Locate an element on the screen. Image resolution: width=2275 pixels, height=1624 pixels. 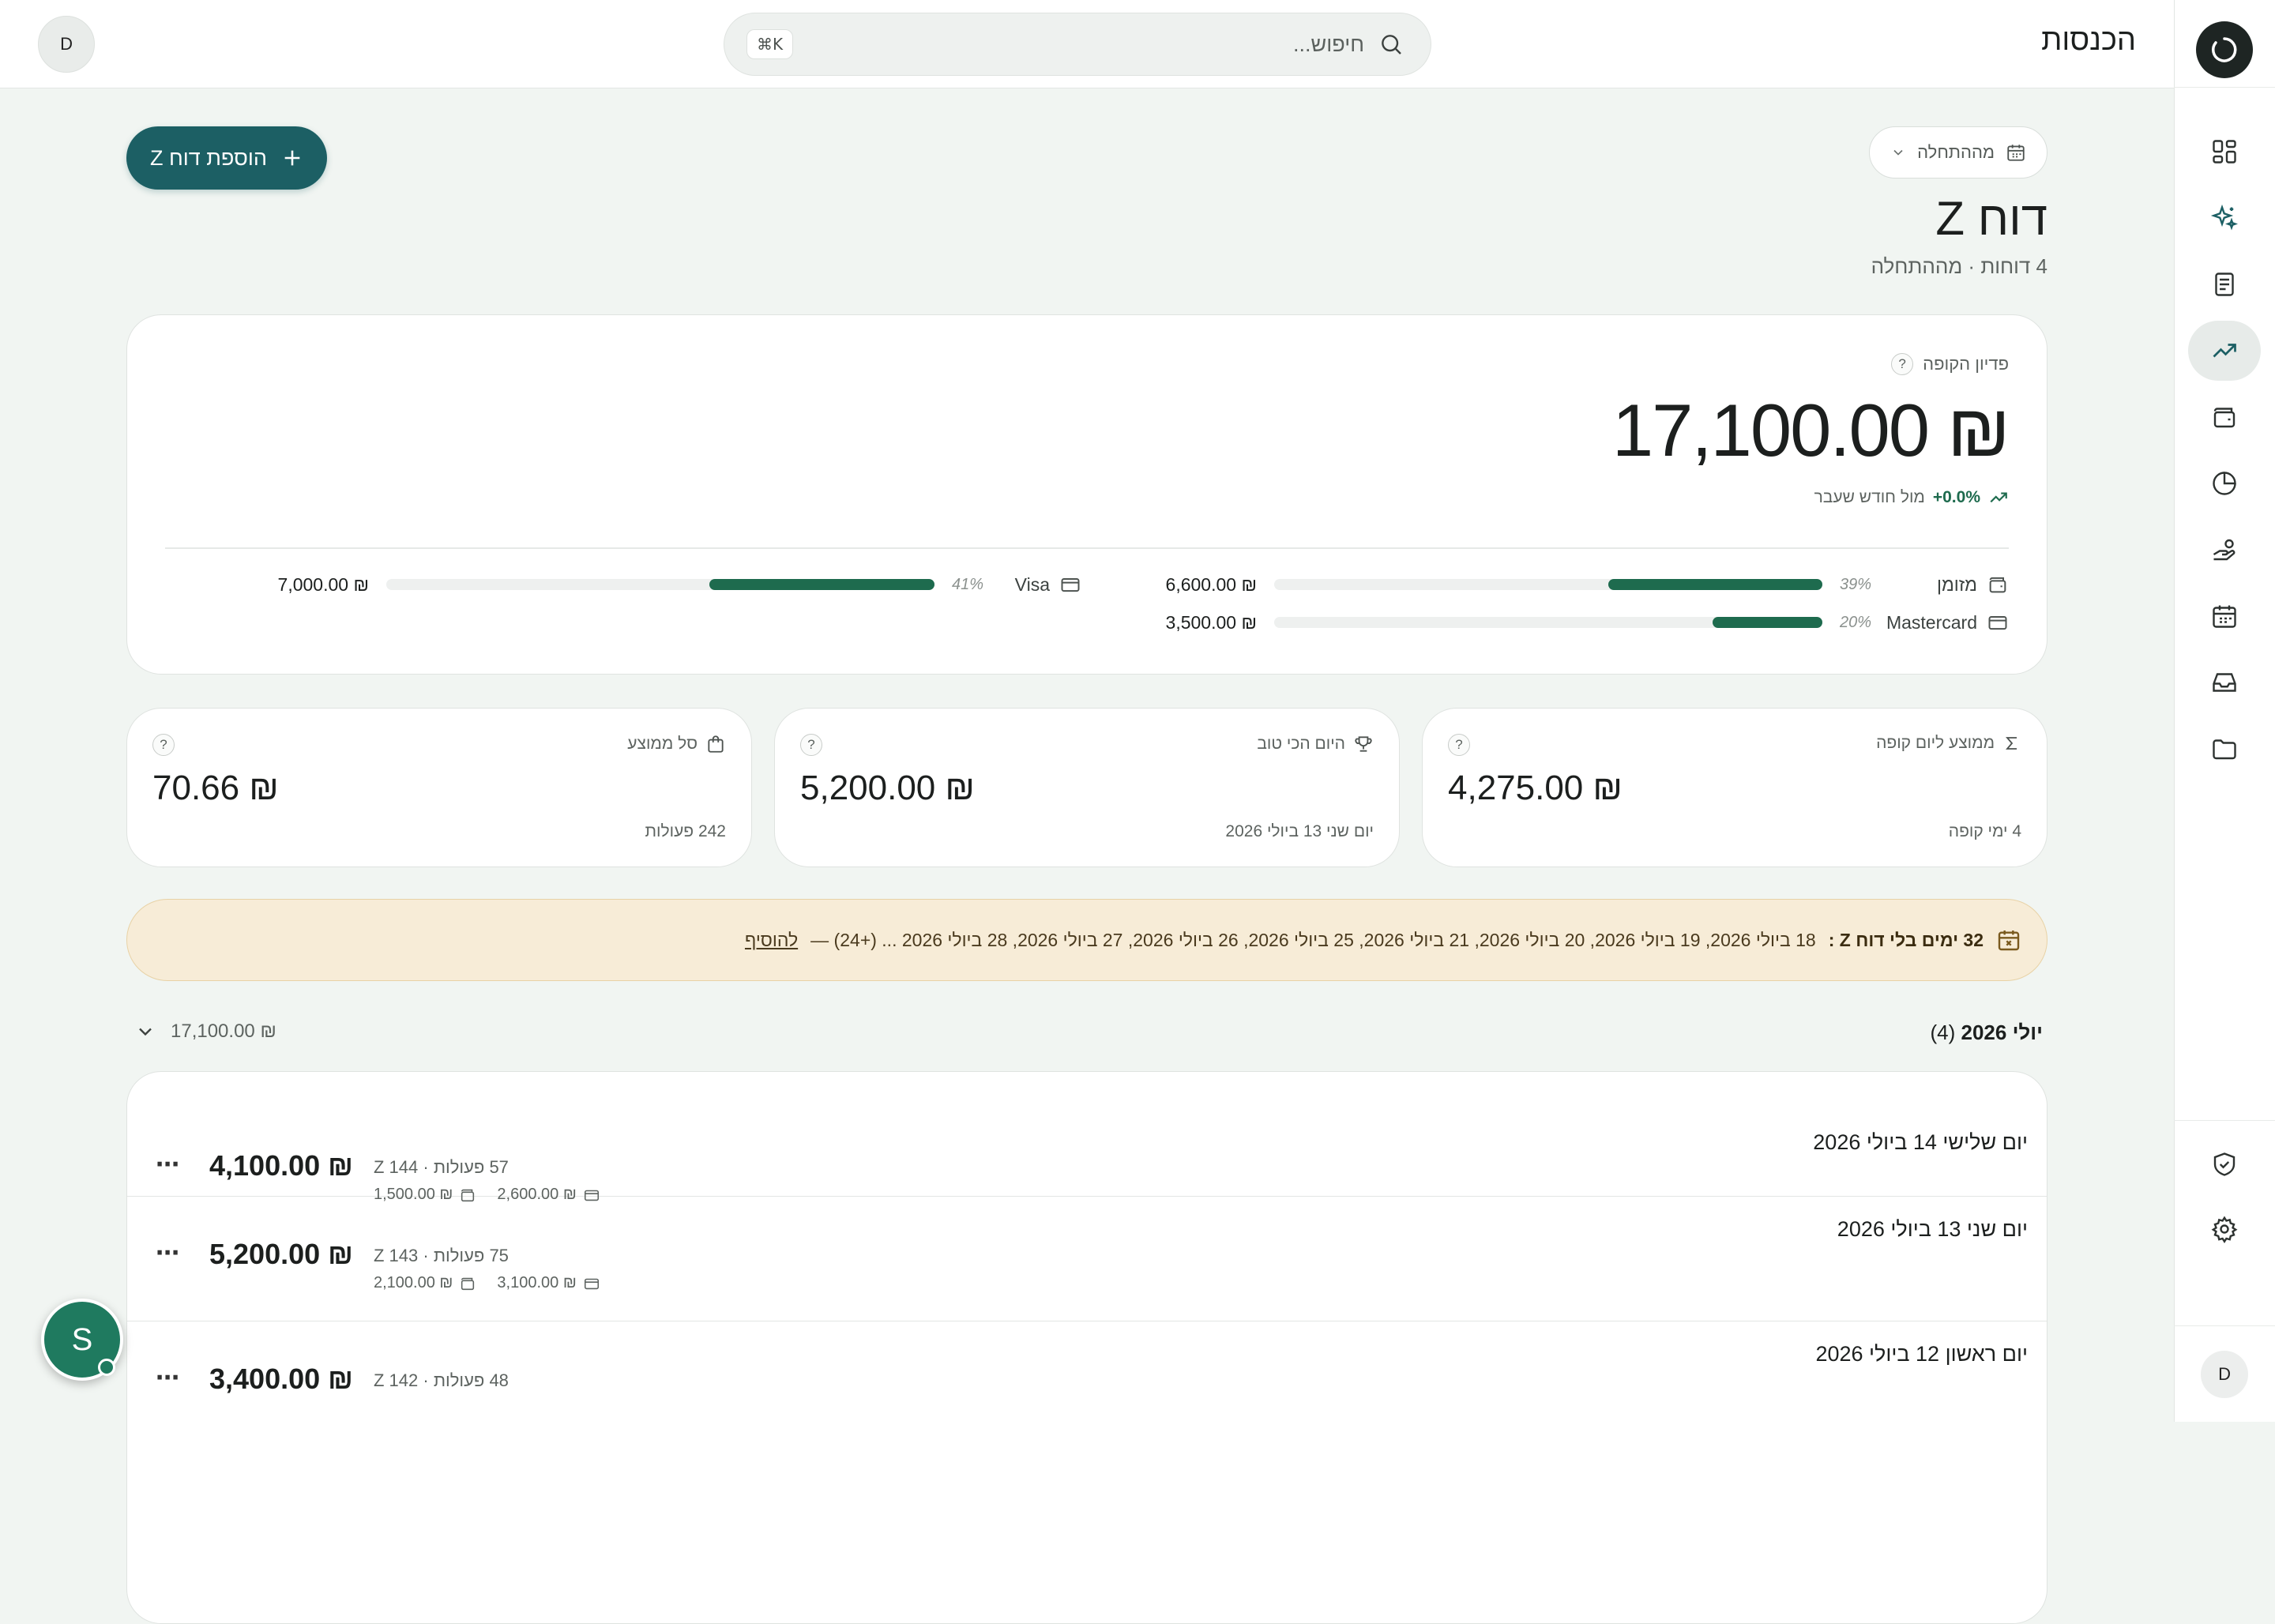
hand-coins-icon is located at coordinates (2224, 550).